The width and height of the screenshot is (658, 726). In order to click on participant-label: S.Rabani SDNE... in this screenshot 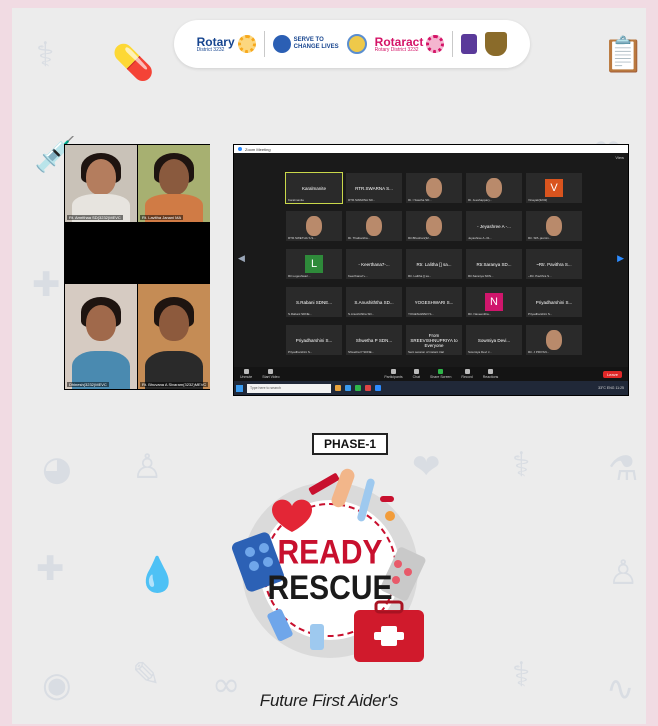, I will do `click(313, 302)`.